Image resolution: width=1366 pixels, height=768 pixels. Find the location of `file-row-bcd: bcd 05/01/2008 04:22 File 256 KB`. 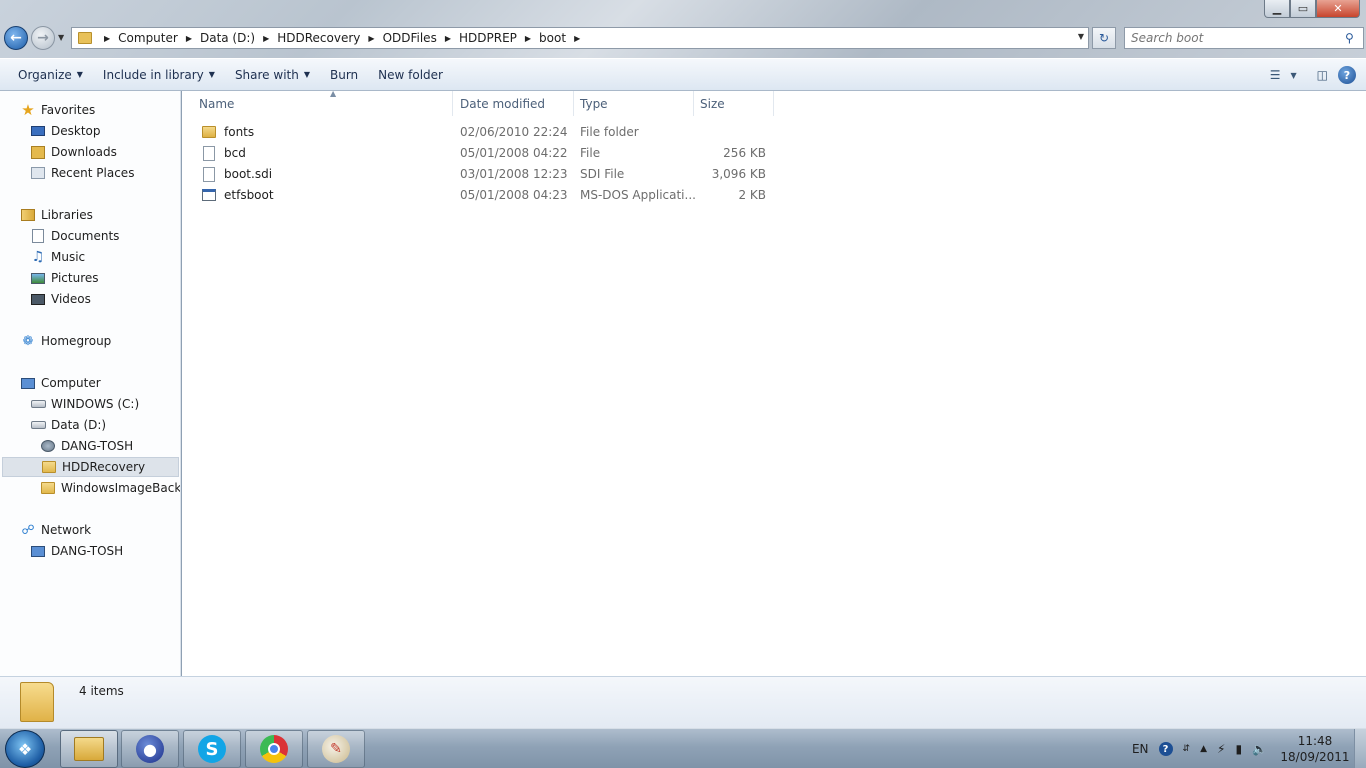

file-row-bcd: bcd 05/01/2008 04:22 File 256 KB is located at coordinates (486, 153).